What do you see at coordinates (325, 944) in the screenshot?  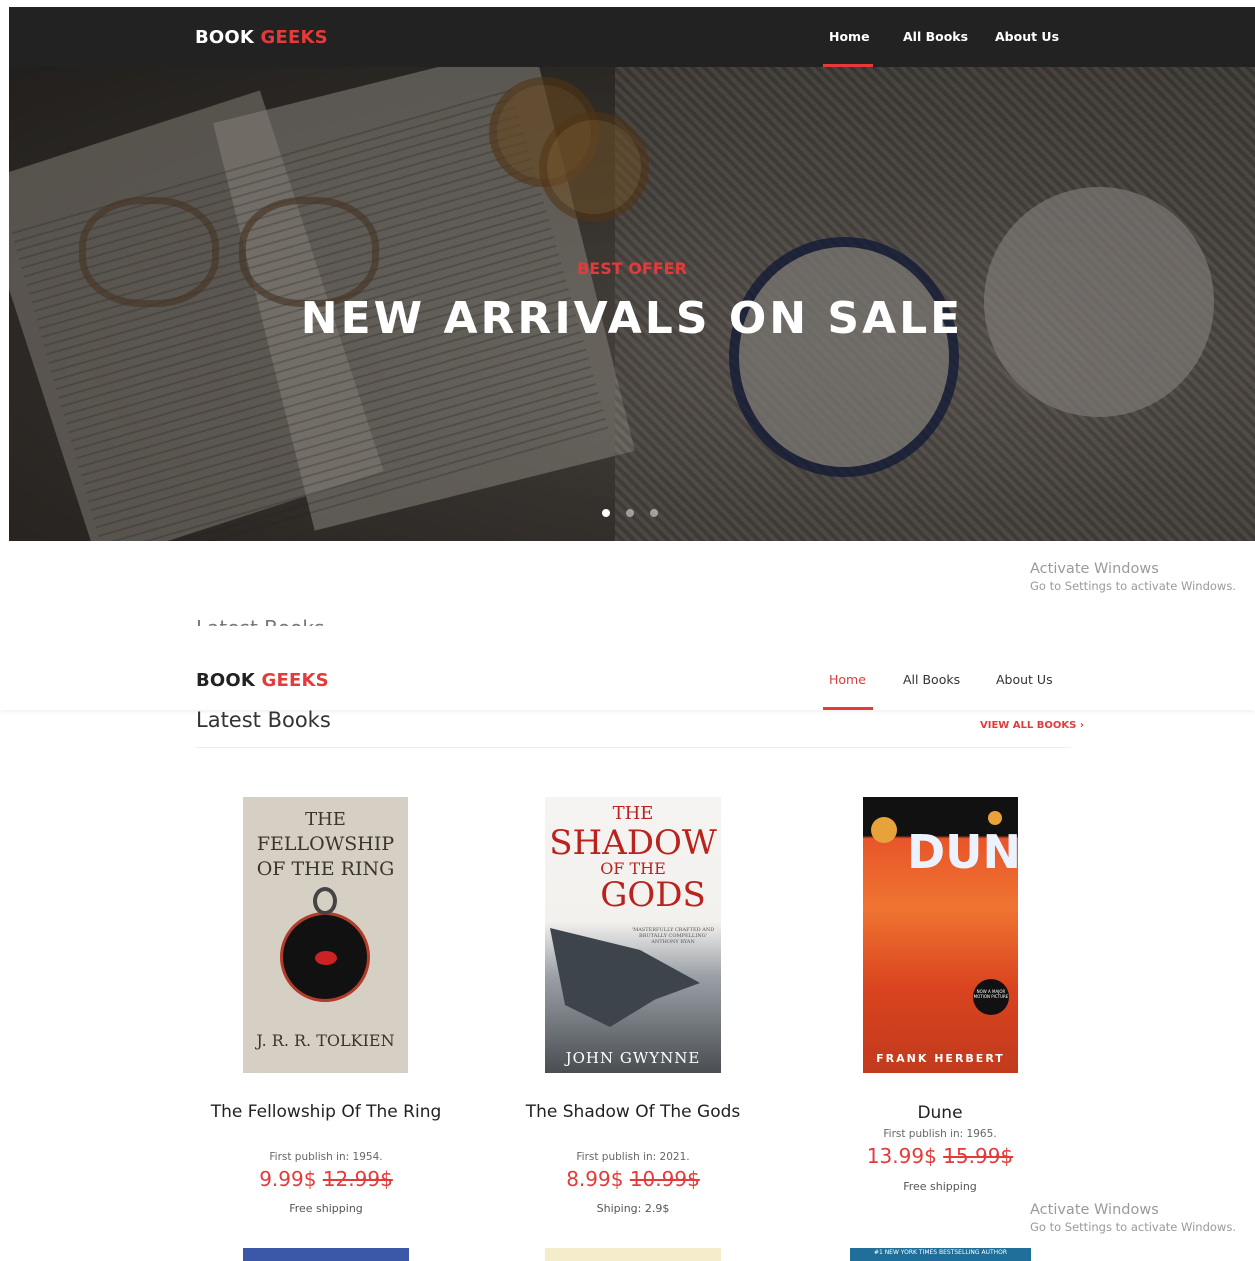 I see `ring-emblem-icon` at bounding box center [325, 944].